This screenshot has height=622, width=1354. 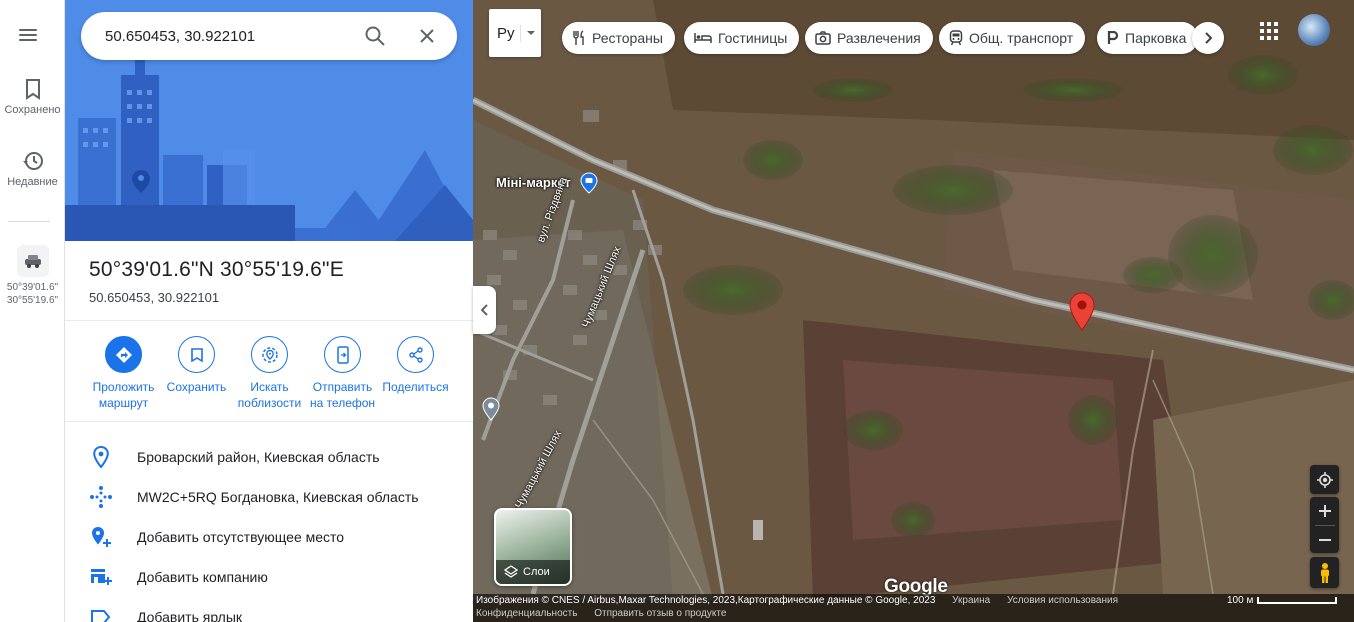 What do you see at coordinates (32, 261) in the screenshot?
I see `recent-place-thumbnail` at bounding box center [32, 261].